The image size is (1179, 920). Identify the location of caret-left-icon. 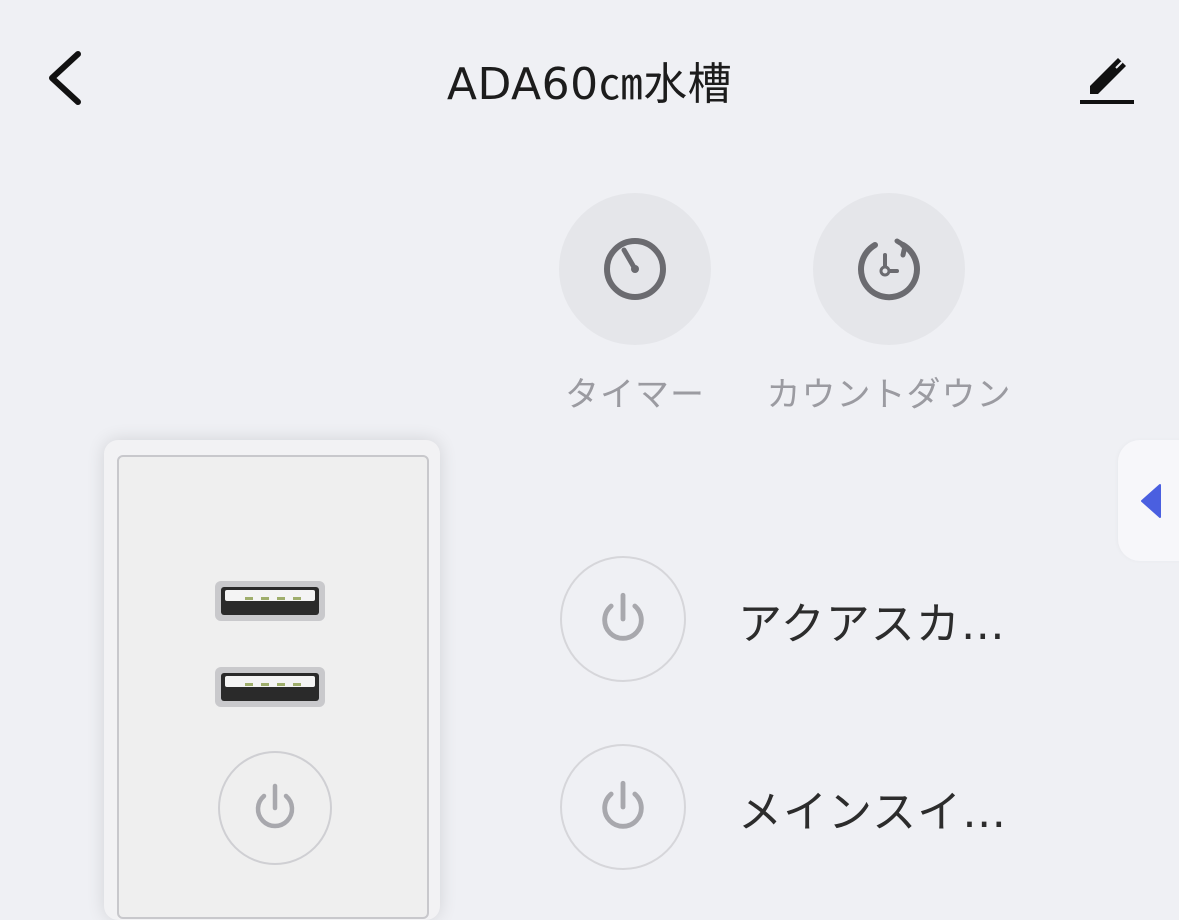
(1151, 501).